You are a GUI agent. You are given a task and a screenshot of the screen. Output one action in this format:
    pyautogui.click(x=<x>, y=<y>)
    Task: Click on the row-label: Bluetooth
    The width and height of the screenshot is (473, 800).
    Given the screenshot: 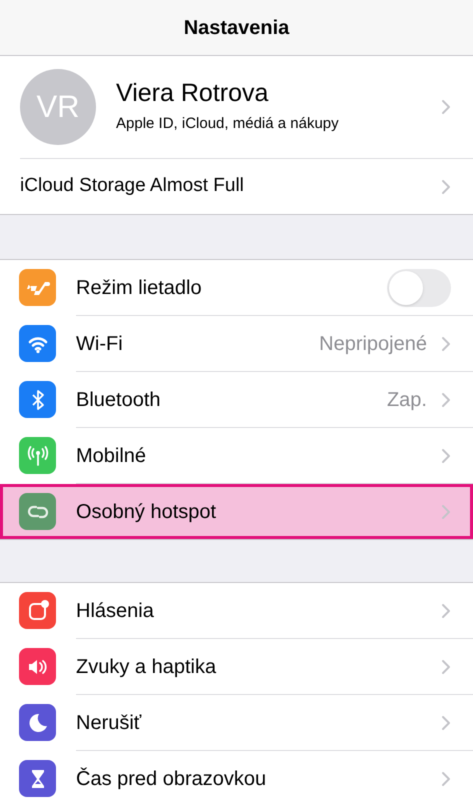 What is the action you would take?
    pyautogui.click(x=119, y=400)
    